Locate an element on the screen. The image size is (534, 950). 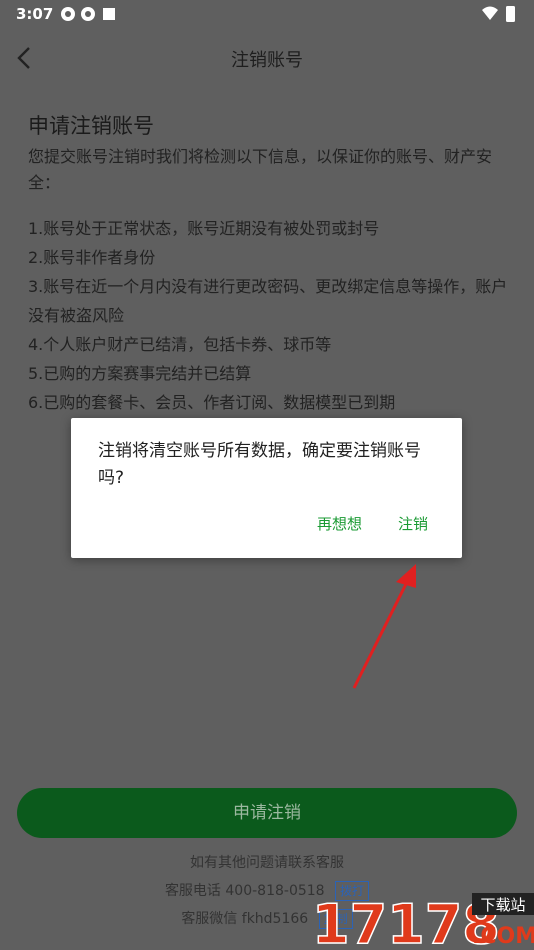
confirm-dialog: 注销将清空账号所有数据，确定要注销账号吗? 再想想 注销 is located at coordinates (266, 488).